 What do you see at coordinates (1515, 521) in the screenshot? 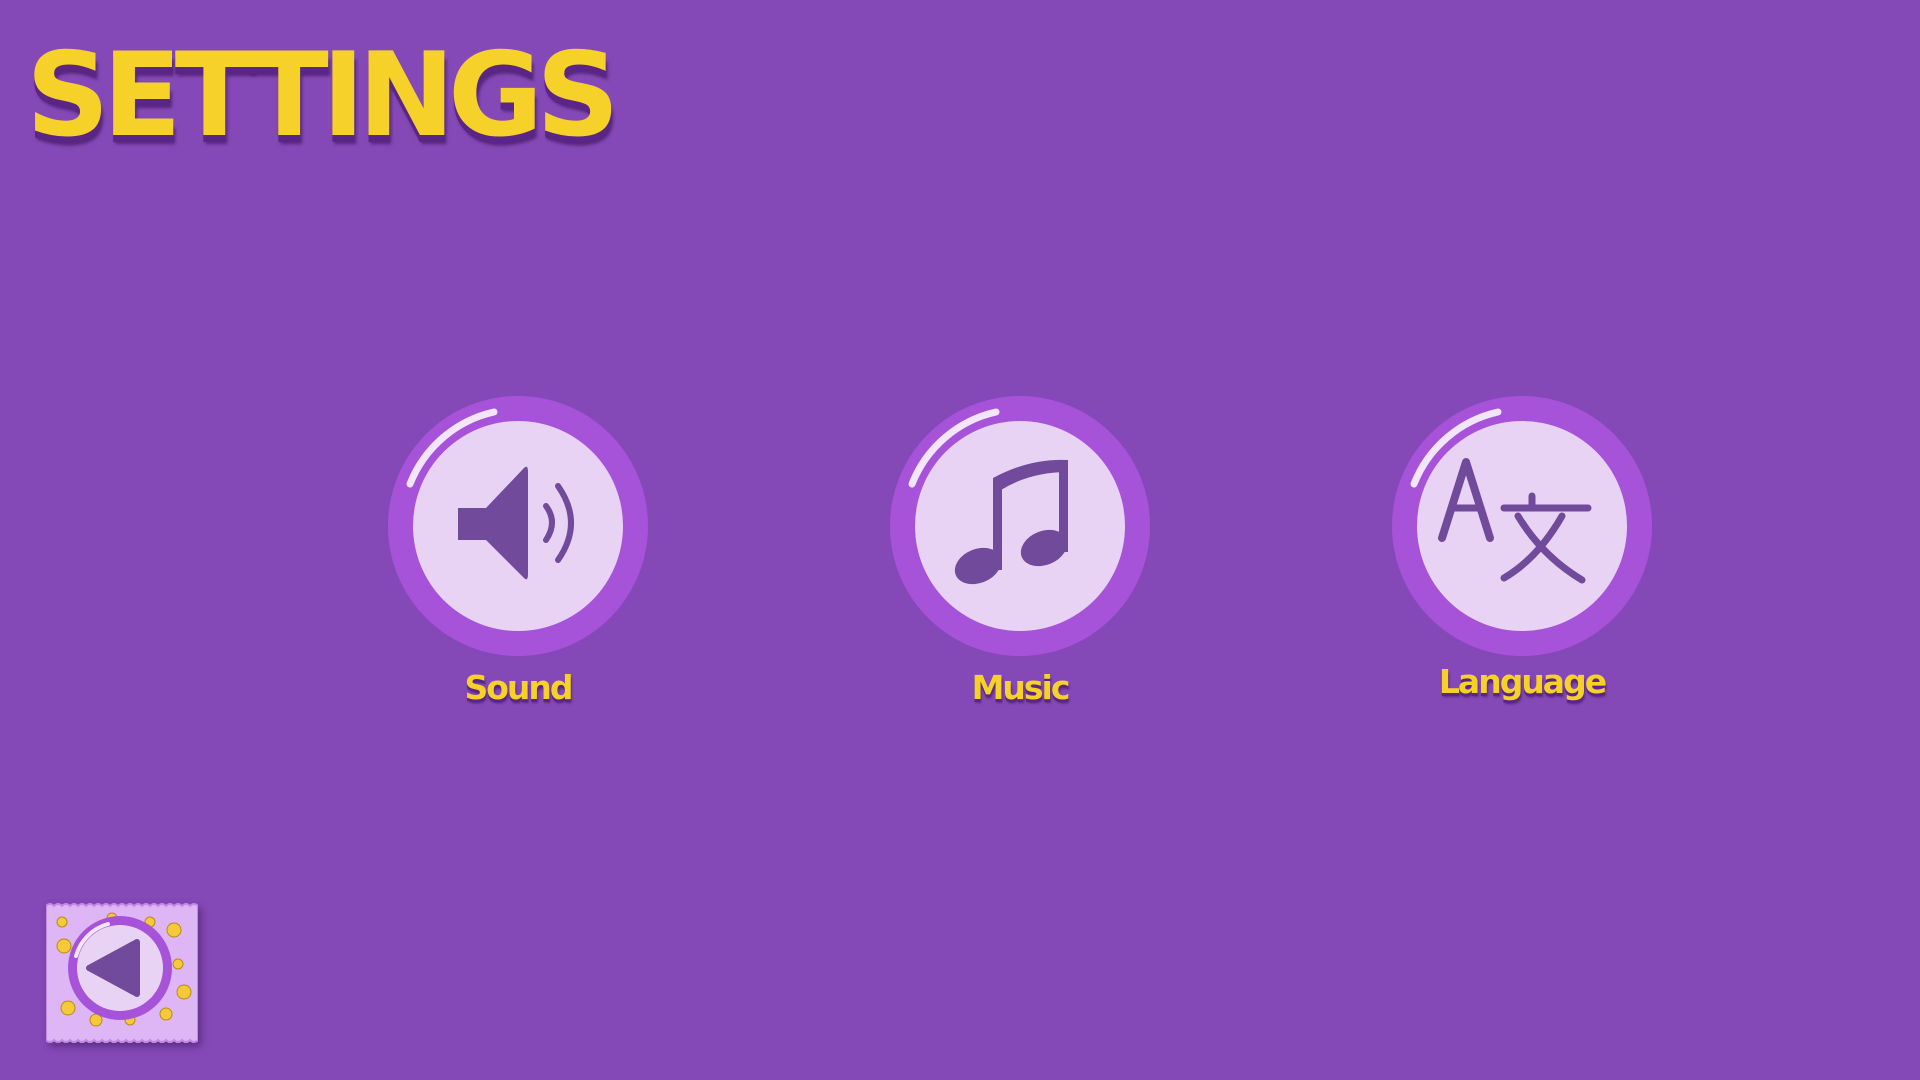
I see `translate-icon` at bounding box center [1515, 521].